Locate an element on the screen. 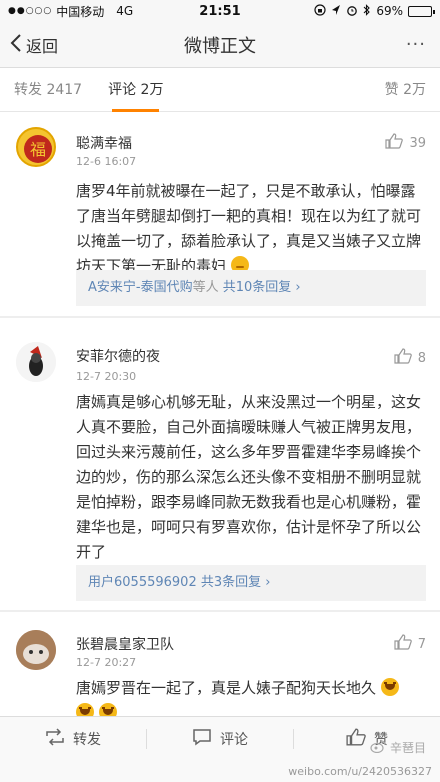  nav-bar: 返回 微博正文 ··· is located at coordinates (220, 45).